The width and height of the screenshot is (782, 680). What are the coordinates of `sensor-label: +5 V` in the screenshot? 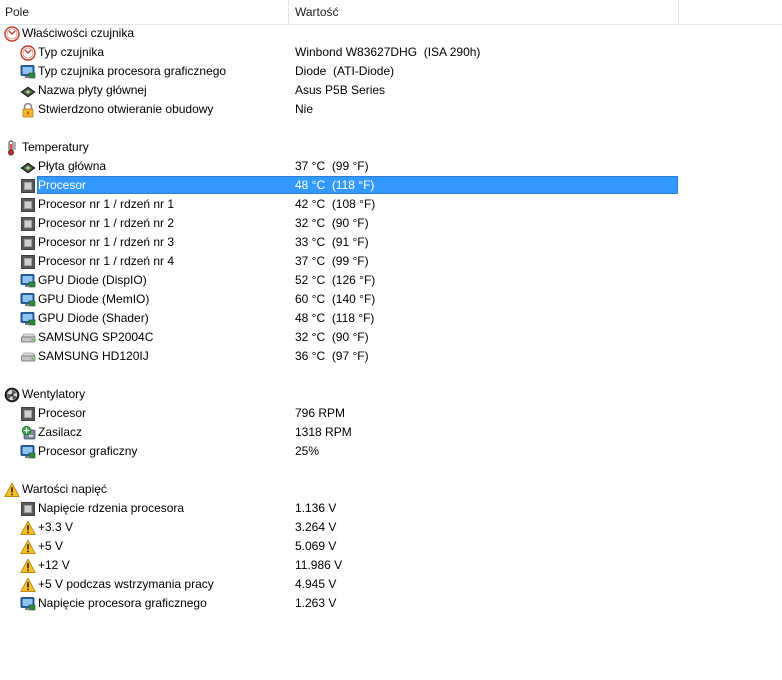 It's located at (51, 546).